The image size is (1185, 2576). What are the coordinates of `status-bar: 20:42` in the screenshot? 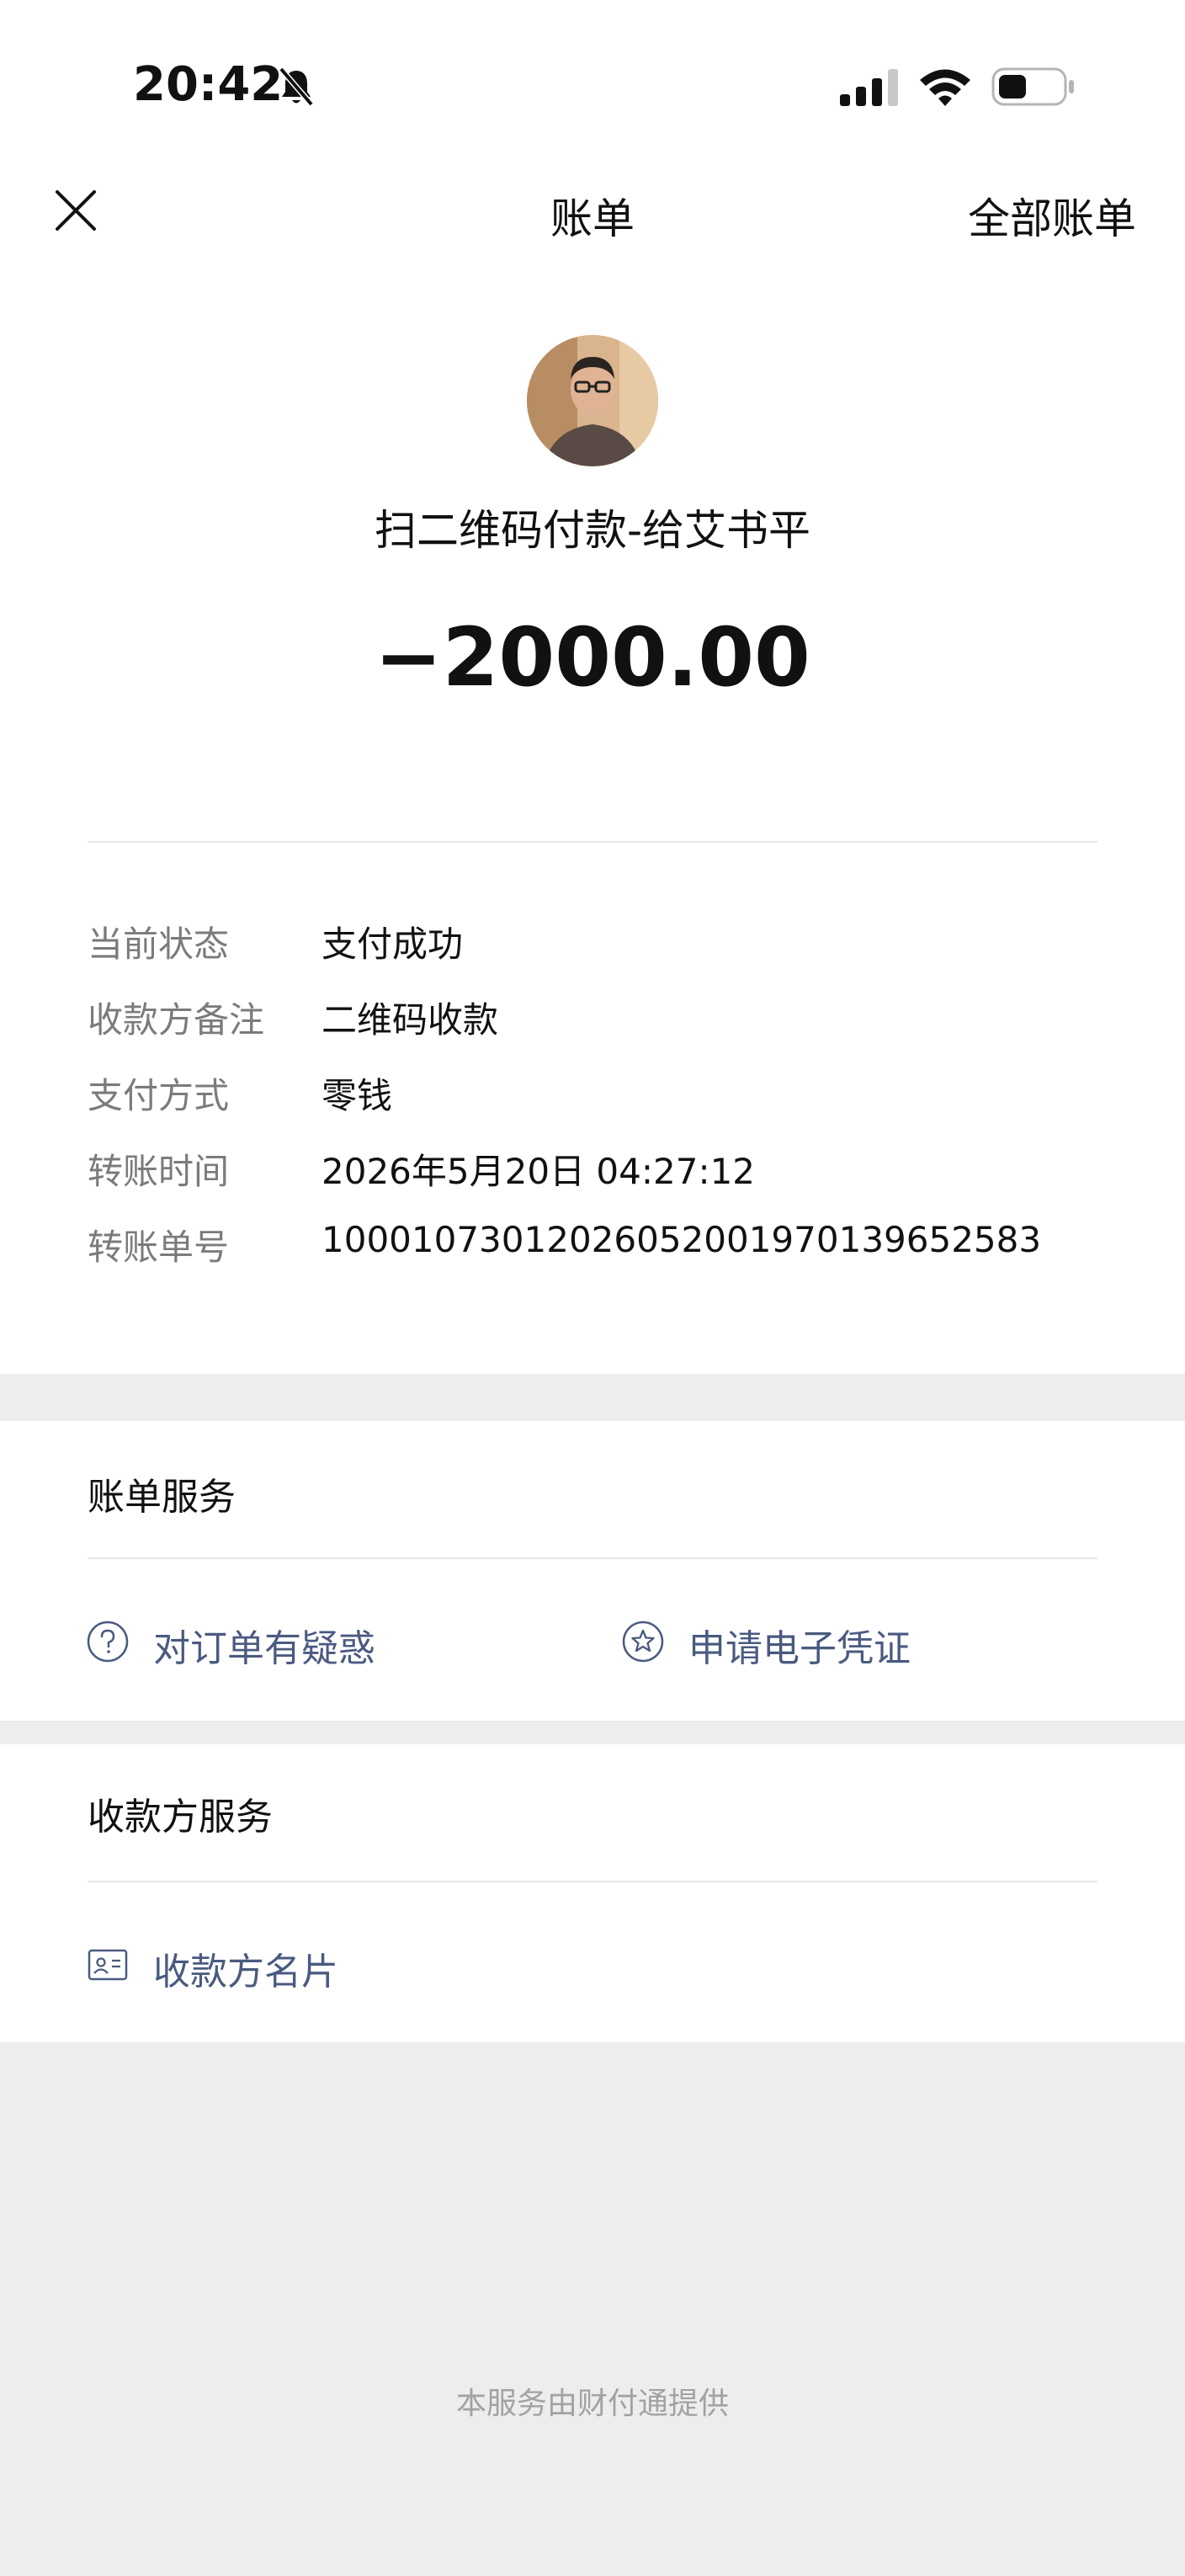 It's located at (592, 76).